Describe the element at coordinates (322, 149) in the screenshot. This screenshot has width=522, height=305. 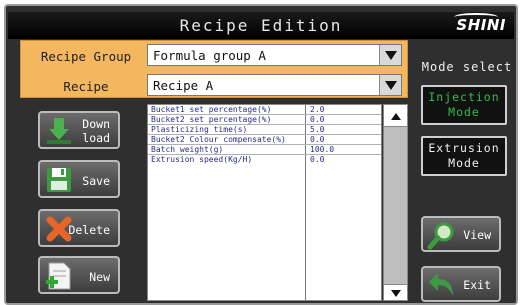
I see `param-value: 100.0` at that location.